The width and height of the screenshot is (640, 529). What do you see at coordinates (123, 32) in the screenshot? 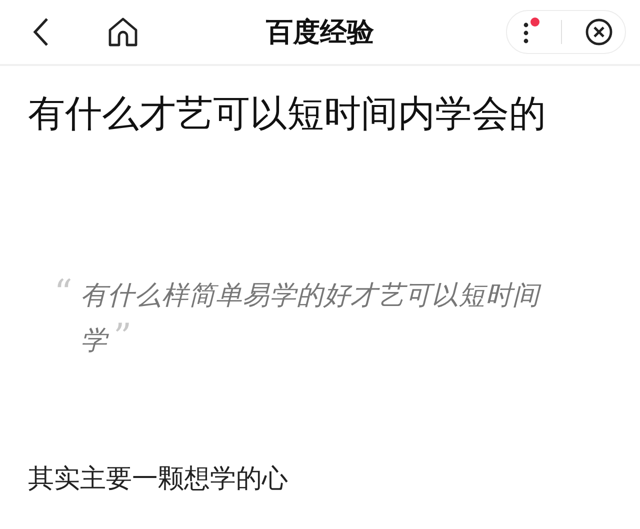
I see `home-icon` at bounding box center [123, 32].